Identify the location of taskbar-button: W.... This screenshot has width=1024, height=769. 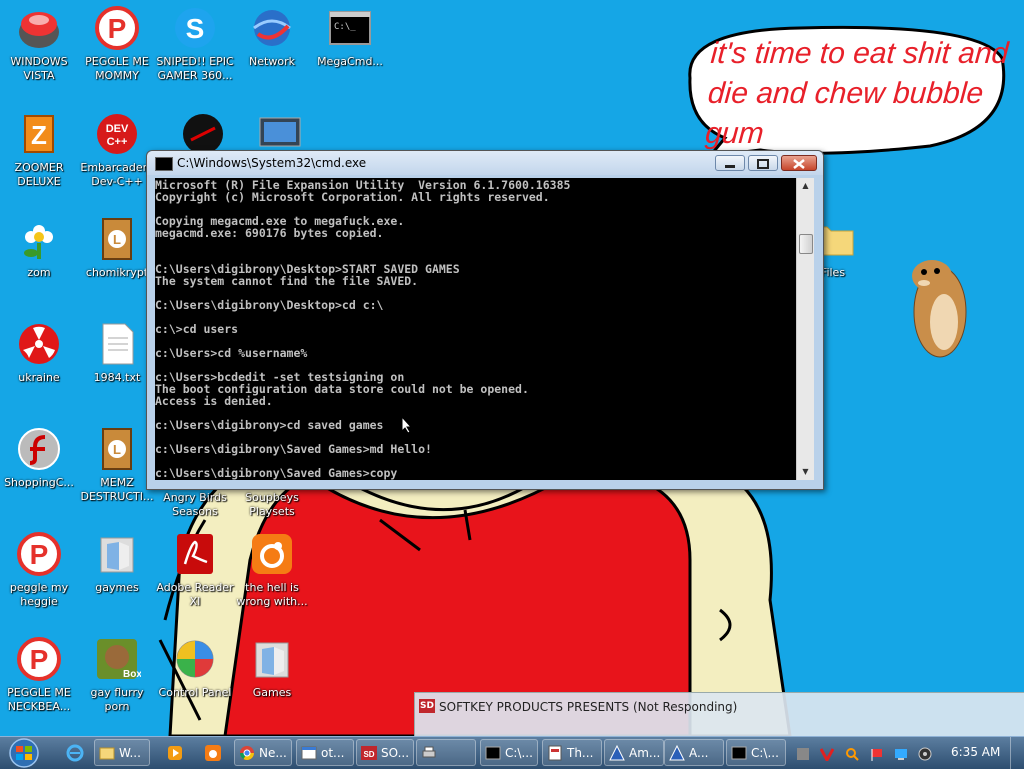
(122, 752).